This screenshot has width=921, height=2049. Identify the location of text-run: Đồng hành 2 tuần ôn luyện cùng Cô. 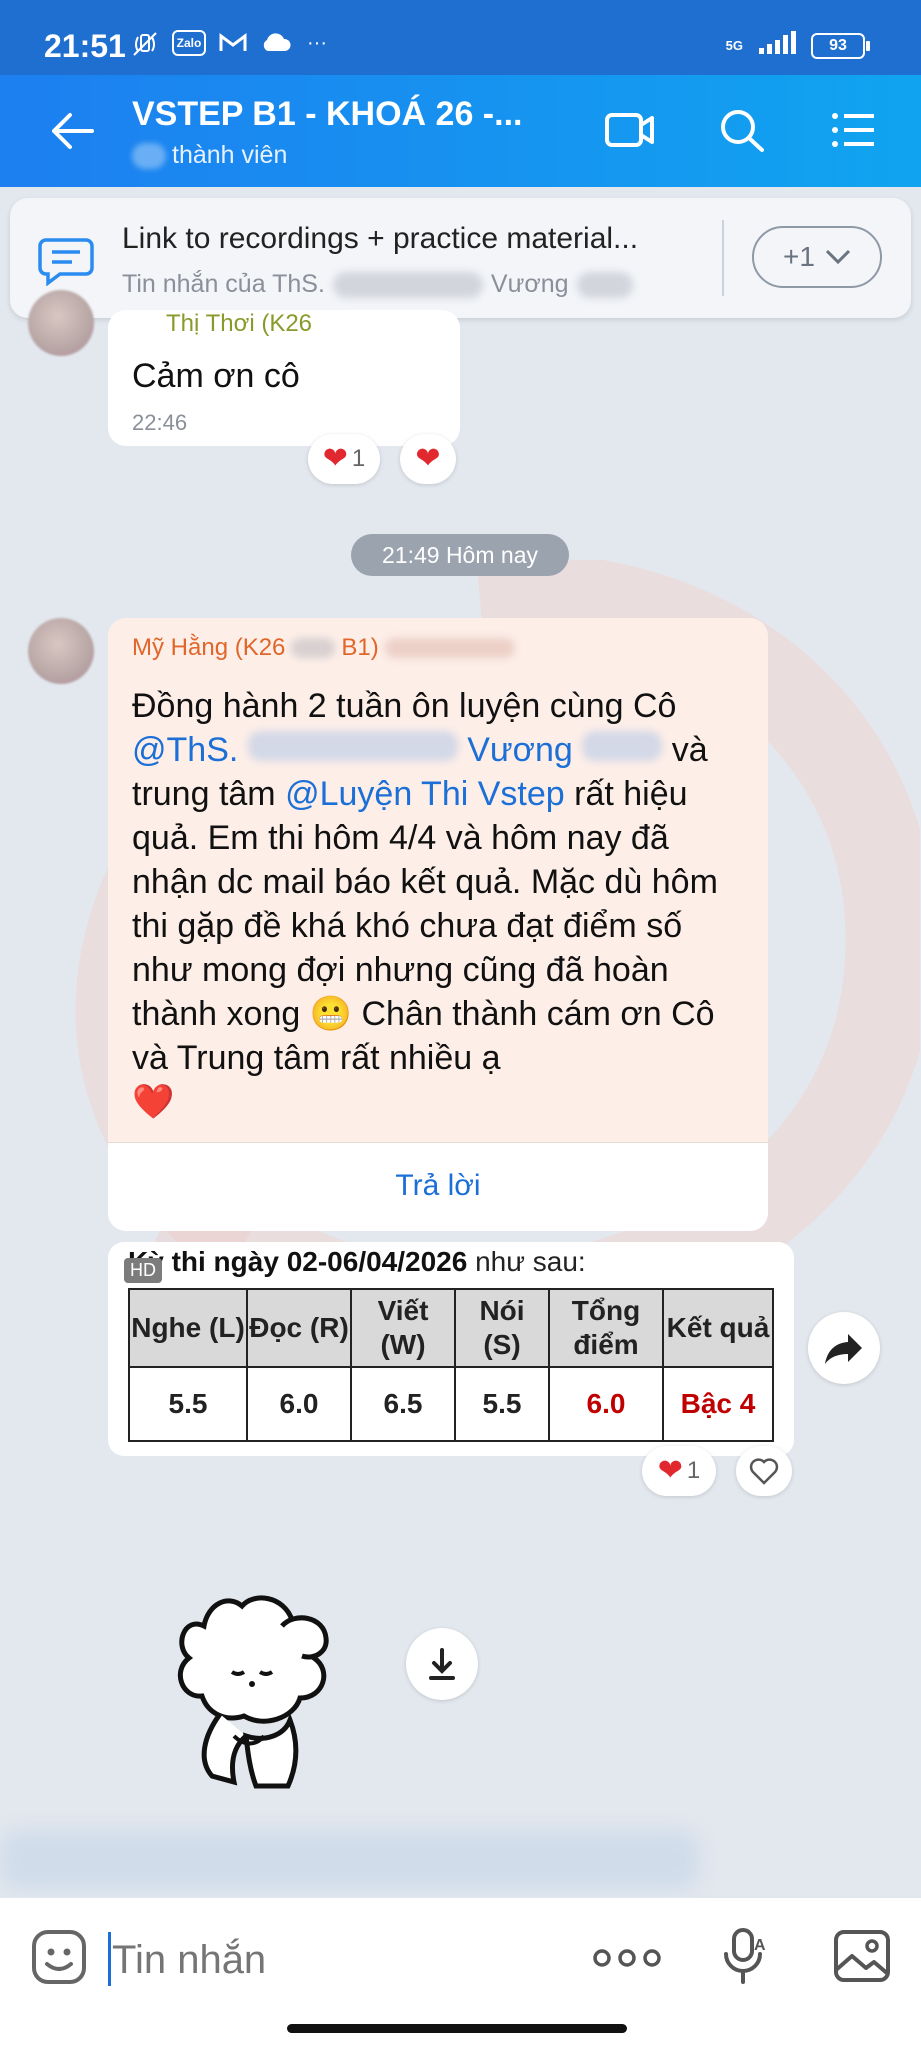
(404, 706).